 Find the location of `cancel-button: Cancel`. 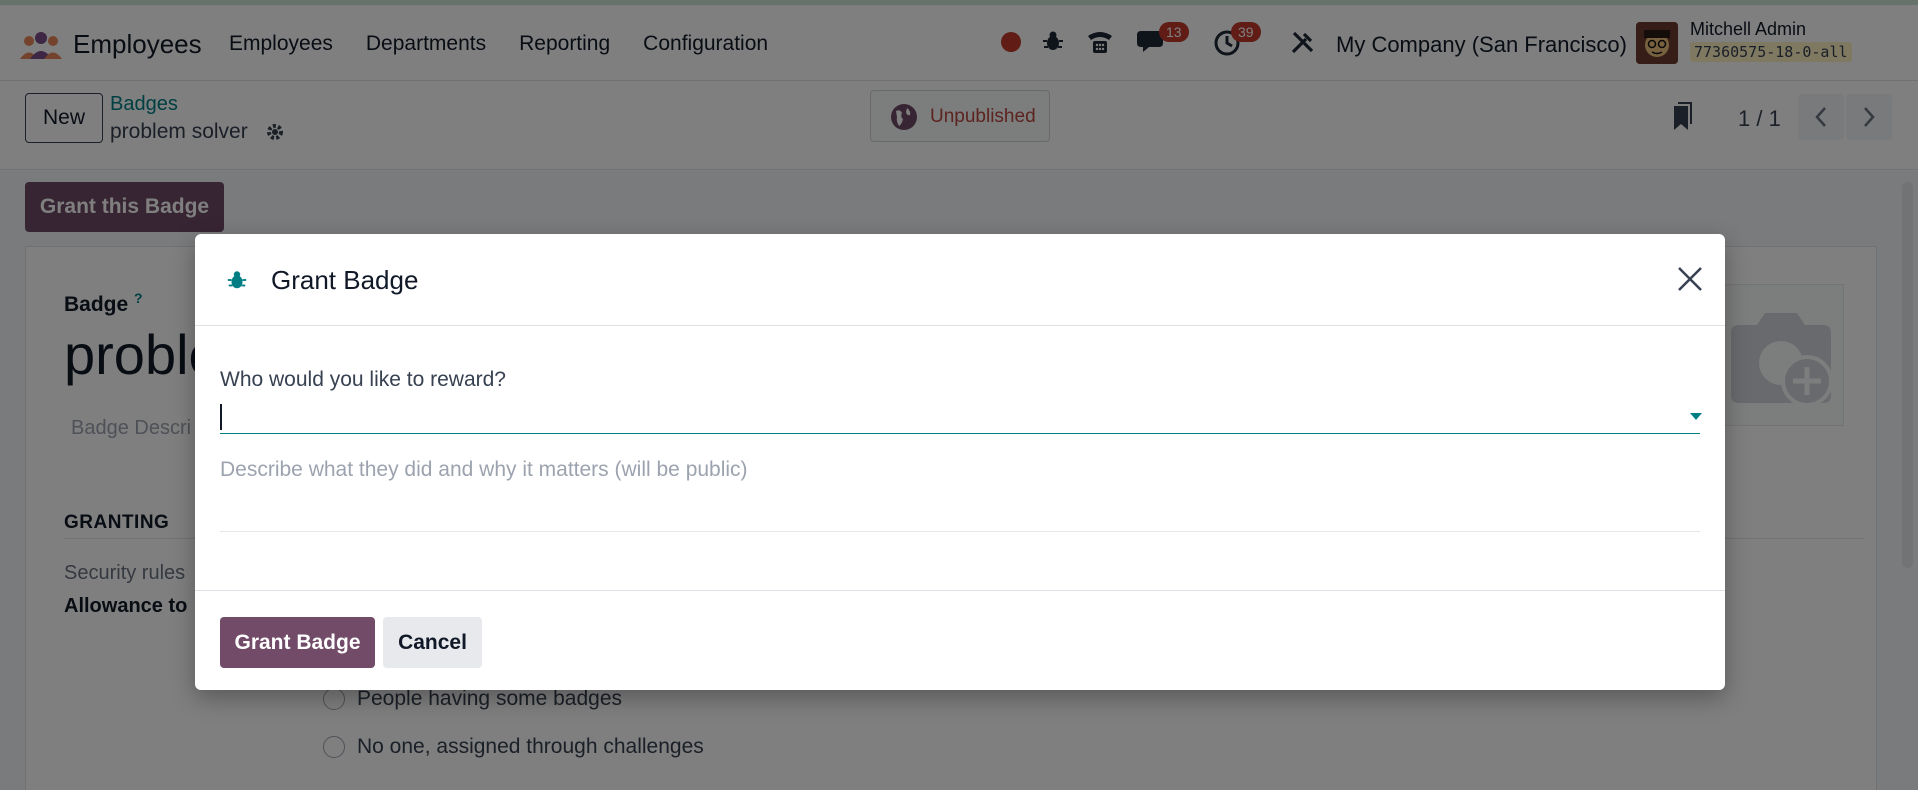

cancel-button: Cancel is located at coordinates (432, 642).